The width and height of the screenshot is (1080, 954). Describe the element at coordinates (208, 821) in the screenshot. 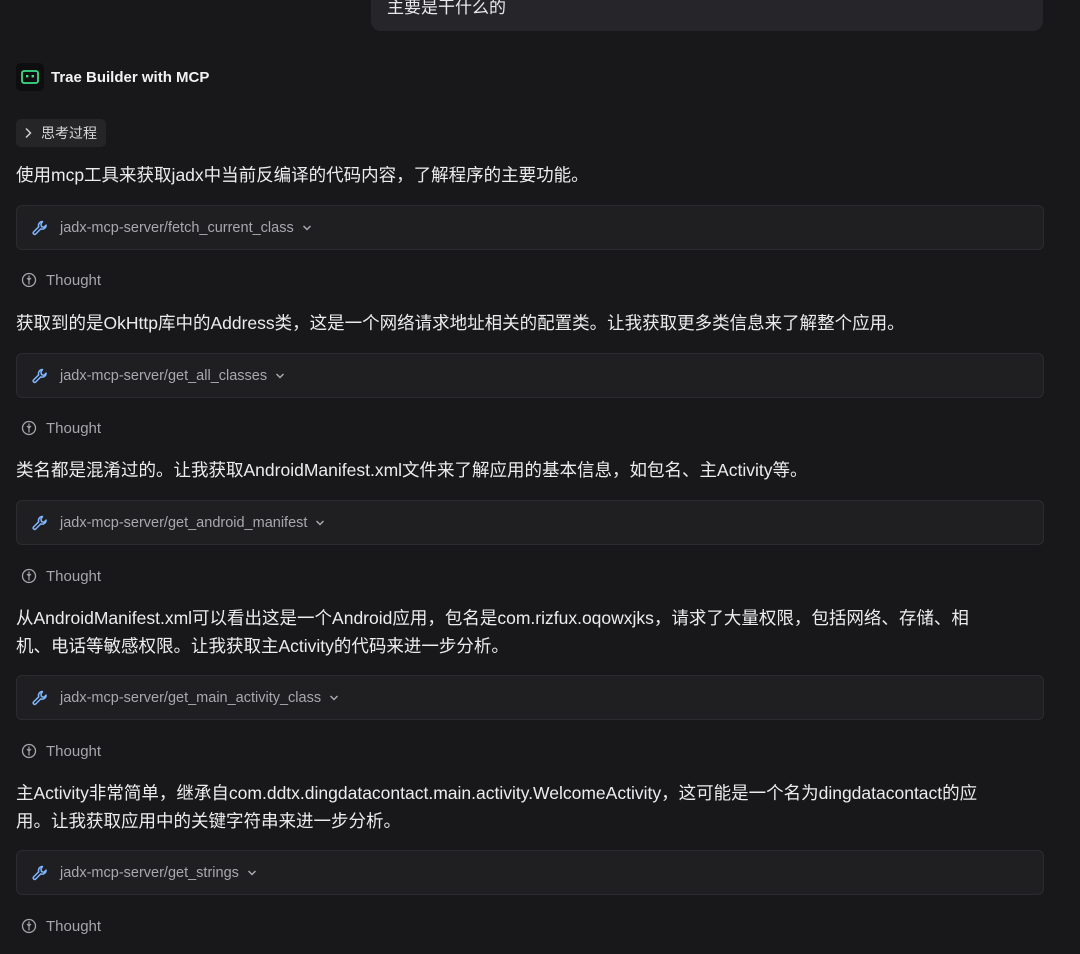

I see `step-5-text-line-2: 用。让我获取应用中的关键字符串来进一步分析。` at that location.